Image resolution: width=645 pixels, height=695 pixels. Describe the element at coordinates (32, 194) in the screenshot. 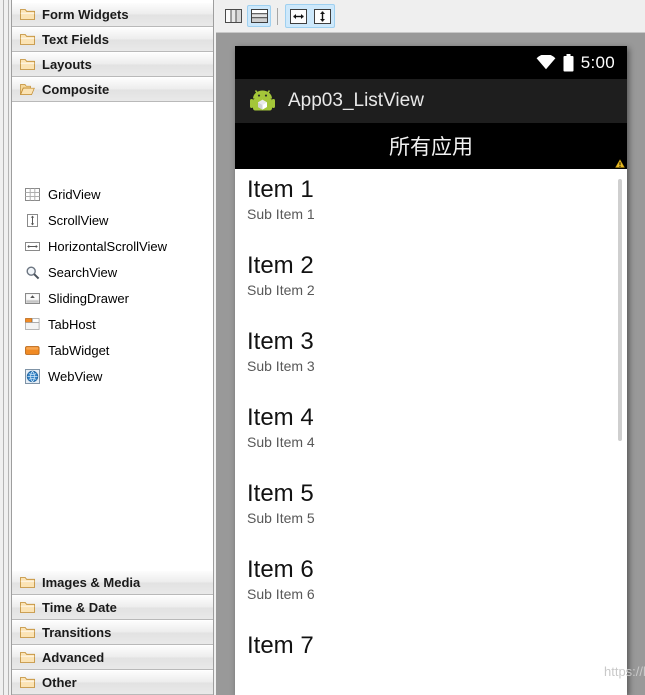

I see `gridview-icon` at that location.